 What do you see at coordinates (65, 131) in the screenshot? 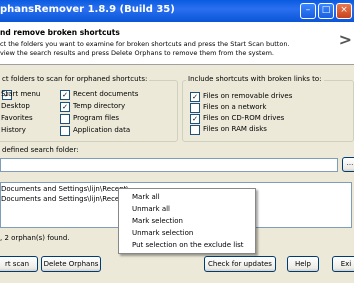
I see `checkbox-application-data` at bounding box center [65, 131].